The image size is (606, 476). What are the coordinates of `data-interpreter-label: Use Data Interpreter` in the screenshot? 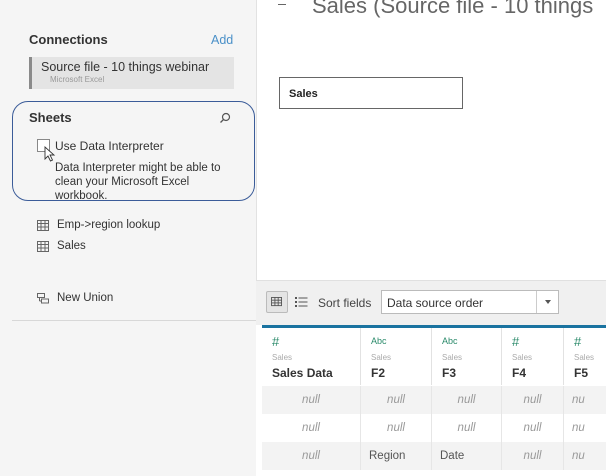 It's located at (109, 146).